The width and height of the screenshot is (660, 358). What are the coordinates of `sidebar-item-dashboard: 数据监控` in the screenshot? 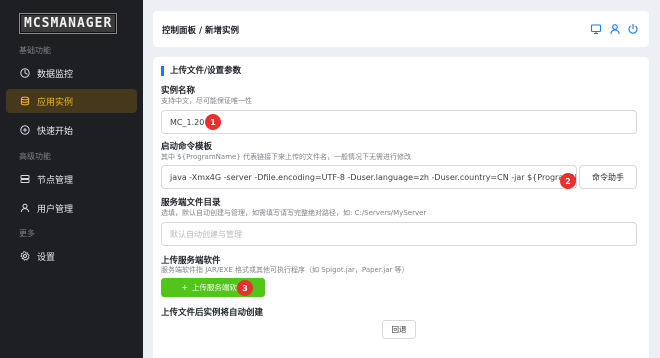 It's located at (71, 73).